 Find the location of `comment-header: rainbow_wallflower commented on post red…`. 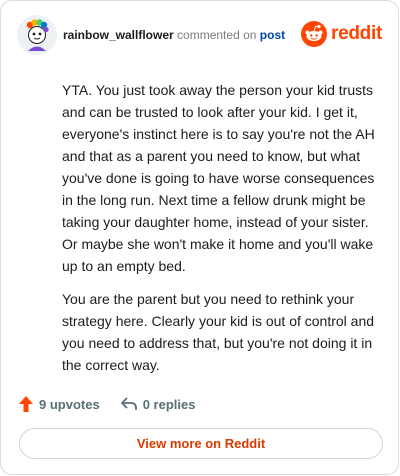

comment-header: rainbow_wallflower commented on post red… is located at coordinates (199, 35).